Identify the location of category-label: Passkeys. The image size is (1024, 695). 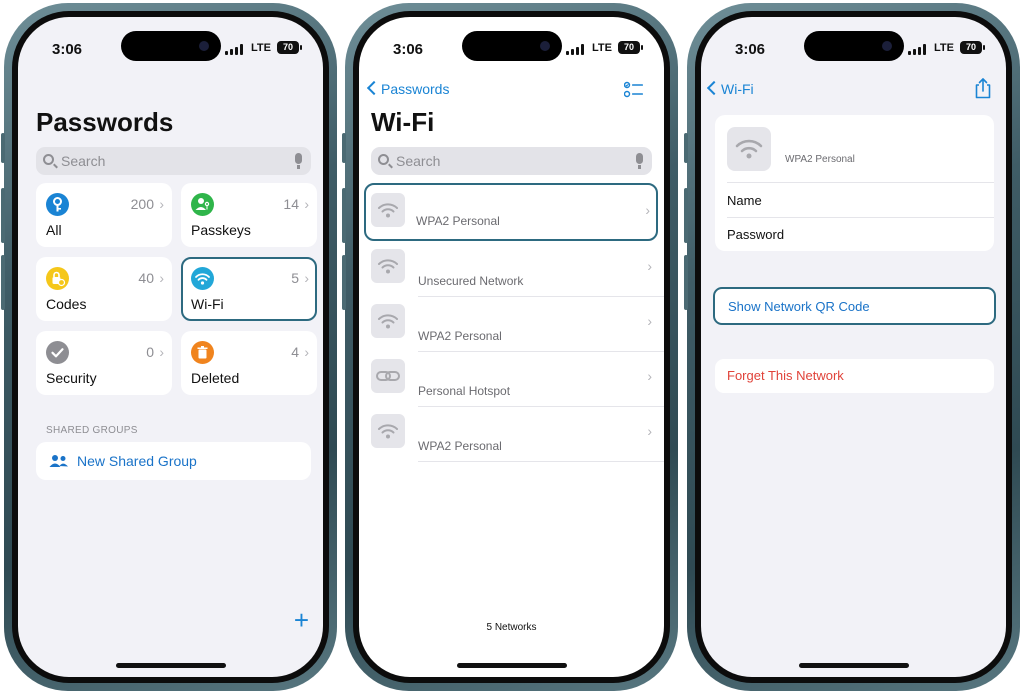
(221, 230).